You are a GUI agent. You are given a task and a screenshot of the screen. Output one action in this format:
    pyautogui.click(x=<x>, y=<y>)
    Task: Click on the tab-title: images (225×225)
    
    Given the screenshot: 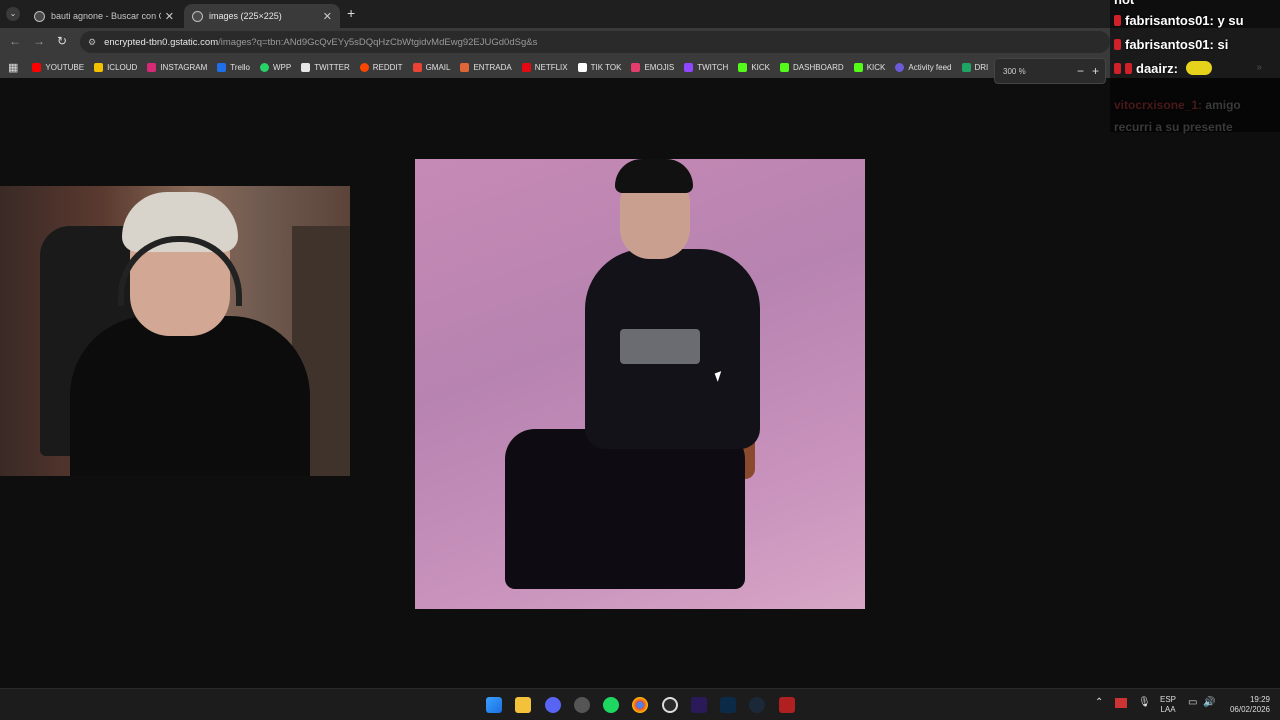 What is the action you would take?
    pyautogui.click(x=245, y=16)
    